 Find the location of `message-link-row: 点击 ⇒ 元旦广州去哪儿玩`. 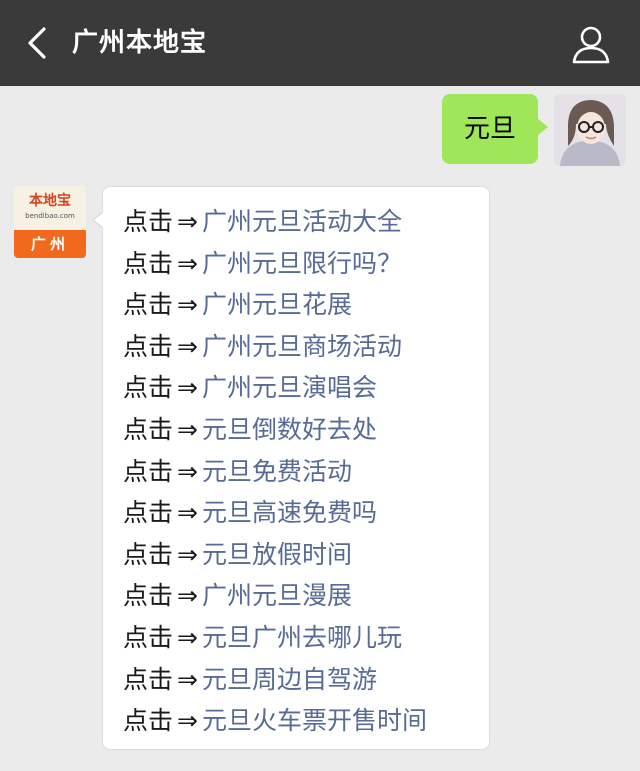

message-link-row: 点击 ⇒ 元旦广州去哪儿玩 is located at coordinates (275, 638).